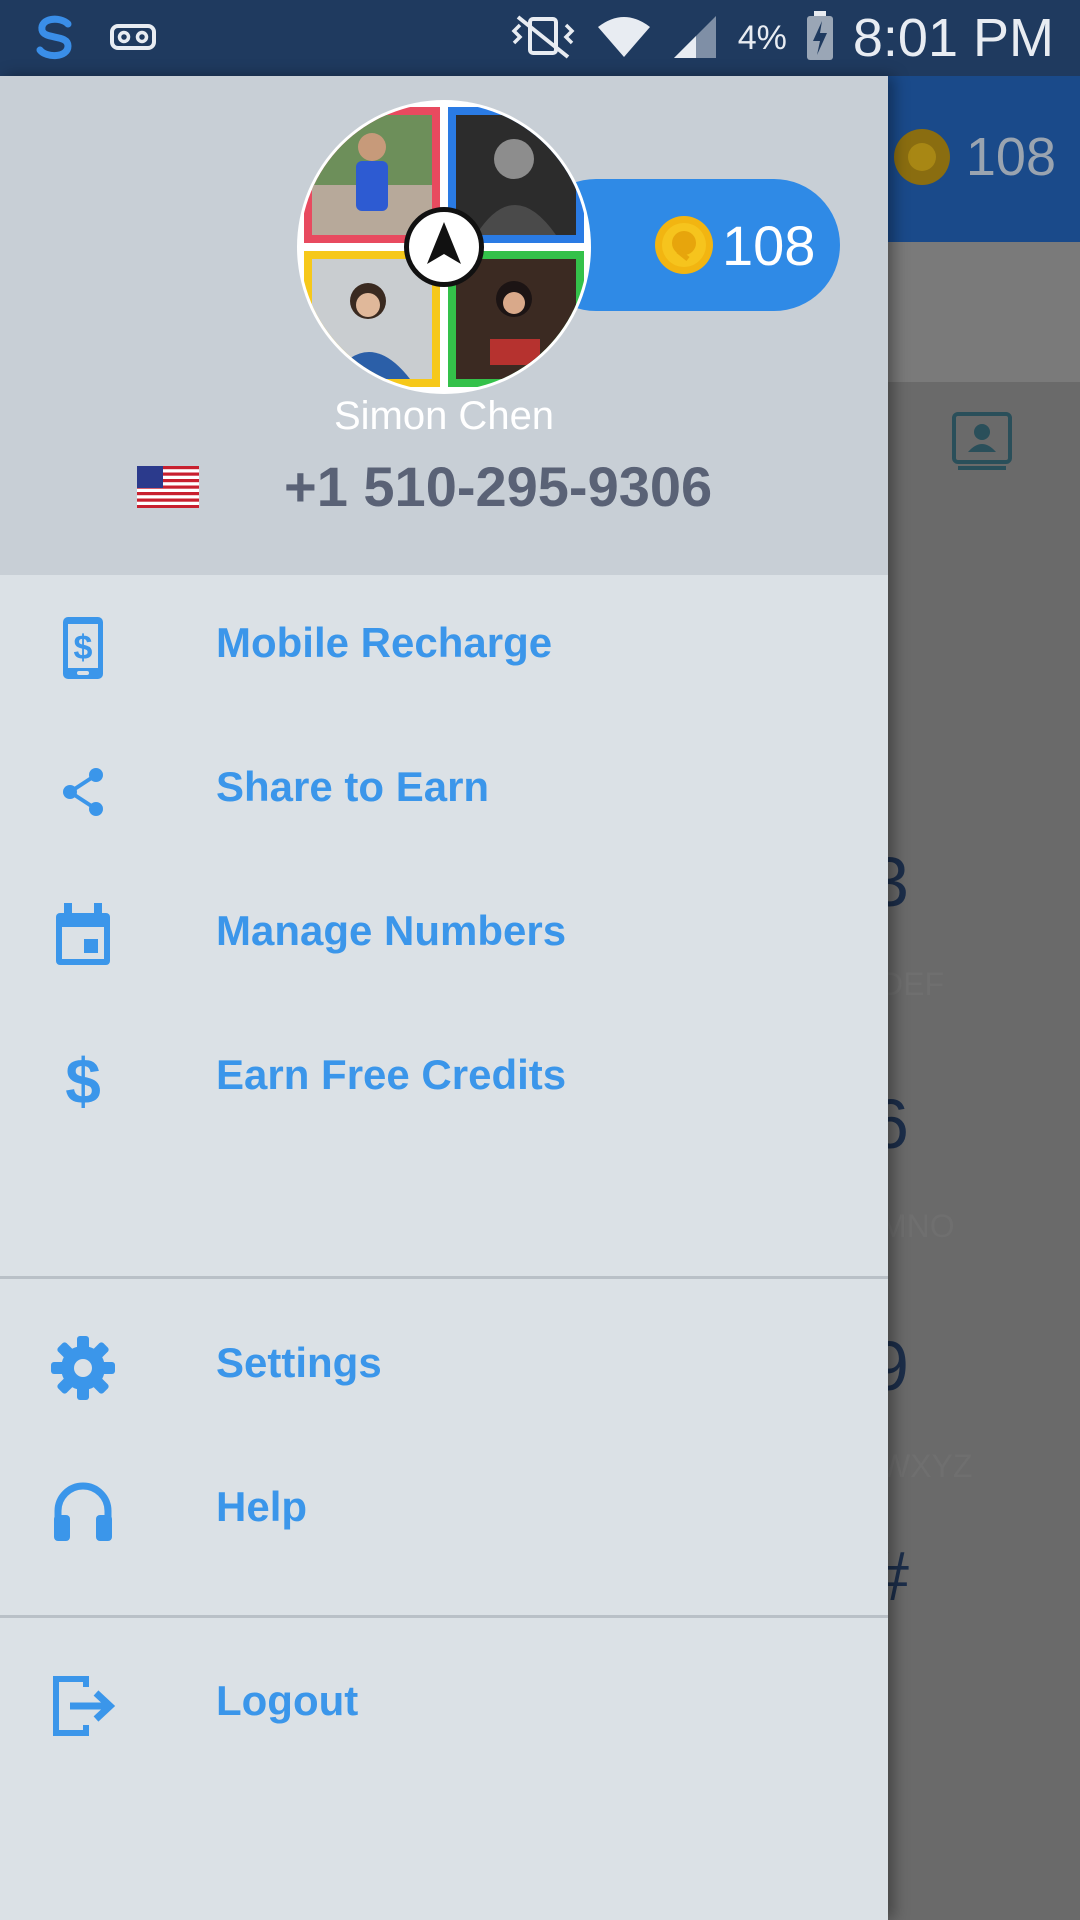  What do you see at coordinates (444, 1705) in the screenshot?
I see `menu-item-logout: Logout` at bounding box center [444, 1705].